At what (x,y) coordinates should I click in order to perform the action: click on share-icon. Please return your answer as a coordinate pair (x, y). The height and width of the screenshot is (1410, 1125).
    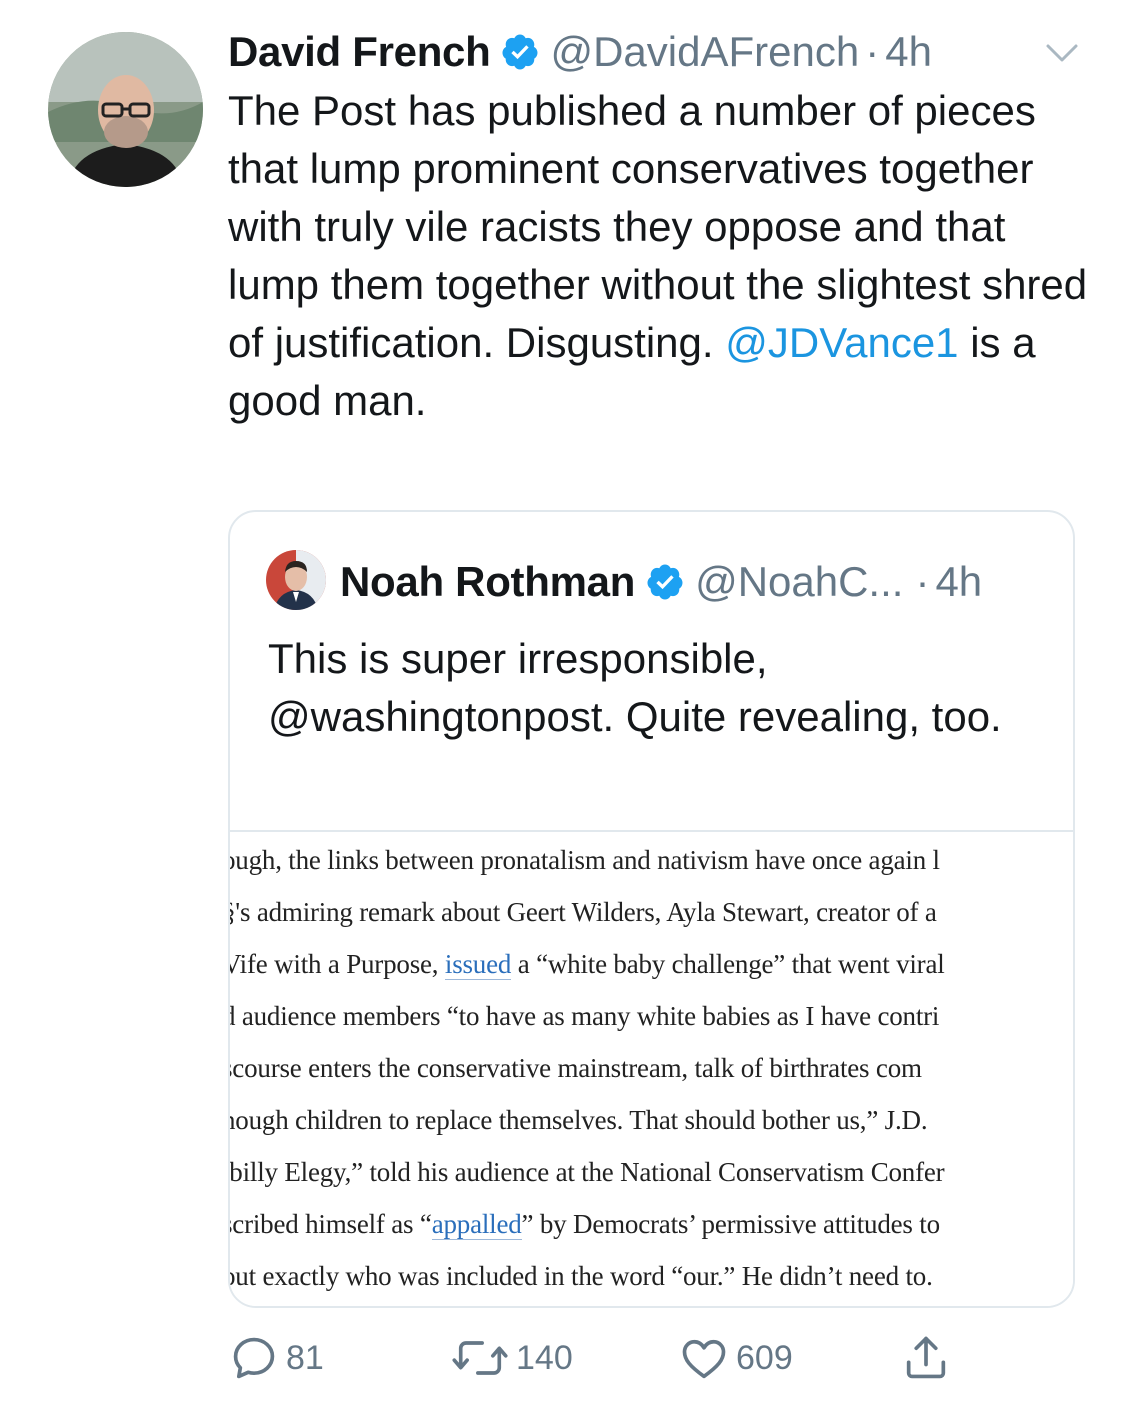
    Looking at the image, I should click on (926, 1357).